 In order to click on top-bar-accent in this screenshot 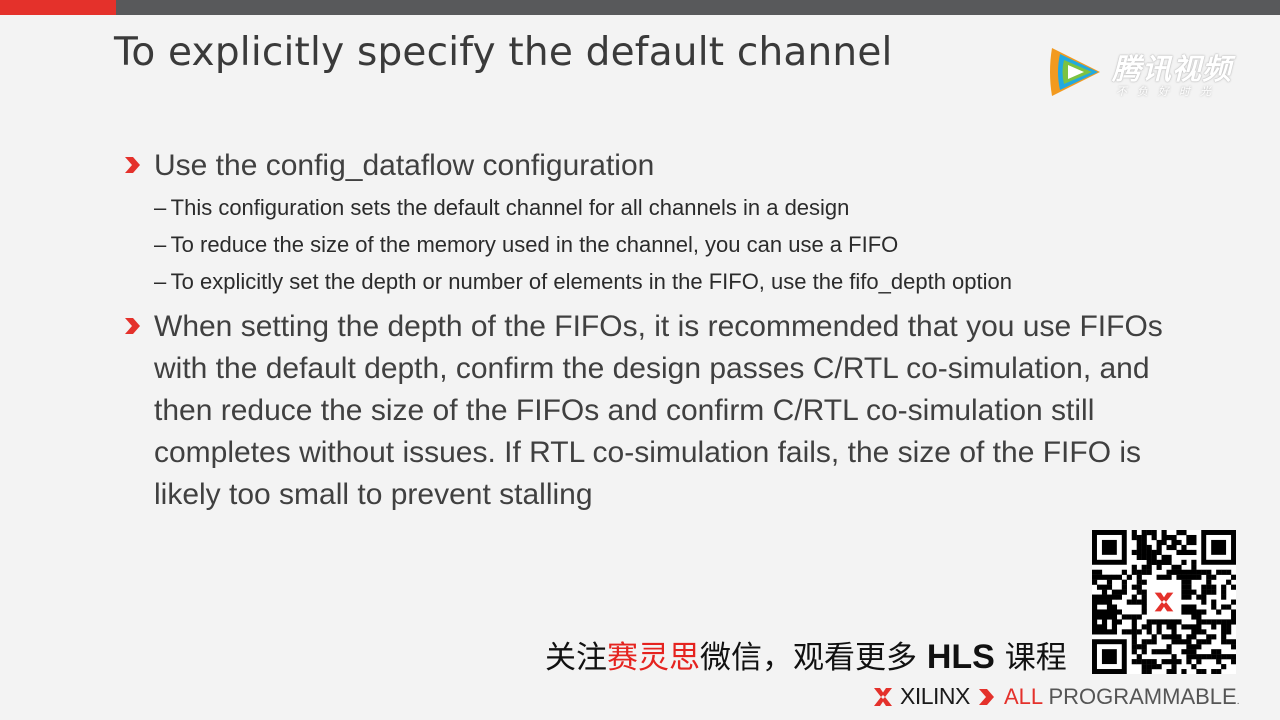, I will do `click(58, 7)`.